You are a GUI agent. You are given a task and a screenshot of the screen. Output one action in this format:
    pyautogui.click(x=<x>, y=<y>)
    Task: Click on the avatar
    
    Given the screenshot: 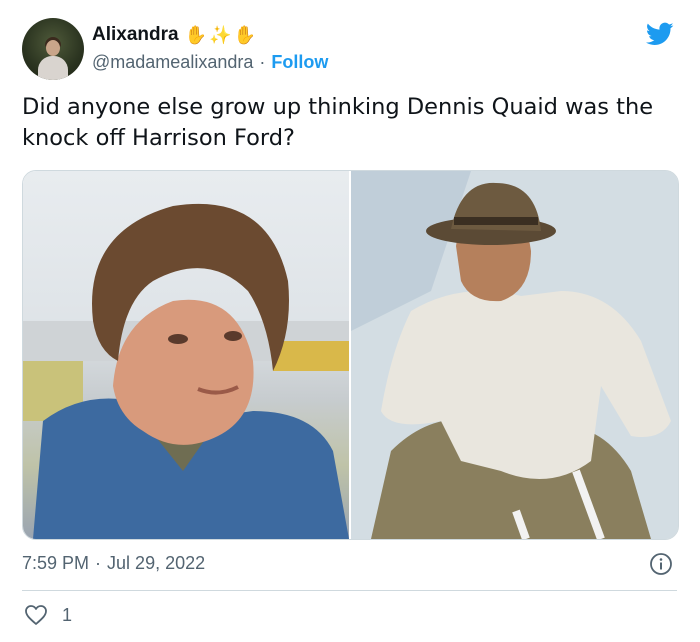 What is the action you would take?
    pyautogui.click(x=53, y=49)
    